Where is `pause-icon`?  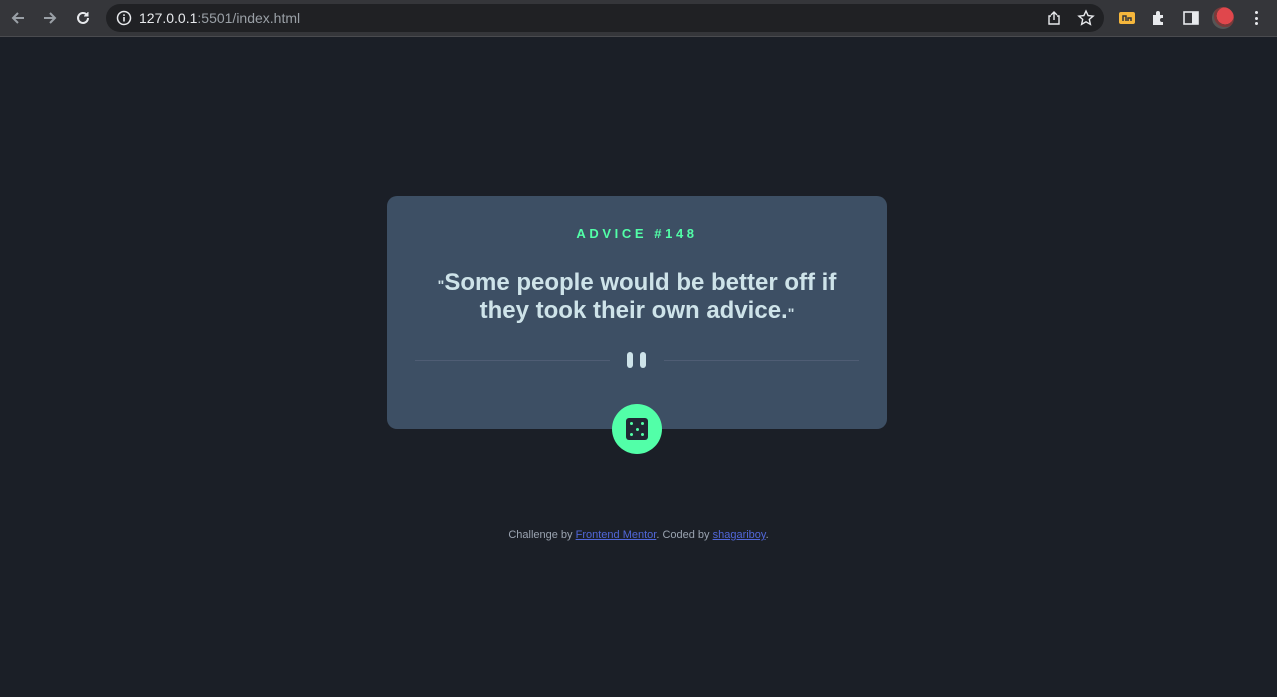
pause-icon is located at coordinates (637, 360).